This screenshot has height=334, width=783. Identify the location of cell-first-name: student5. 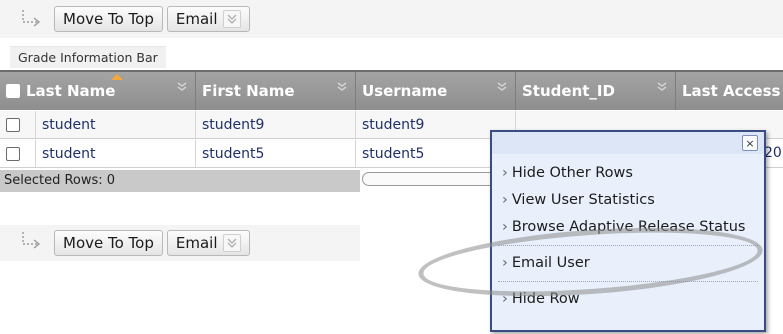
(276, 153).